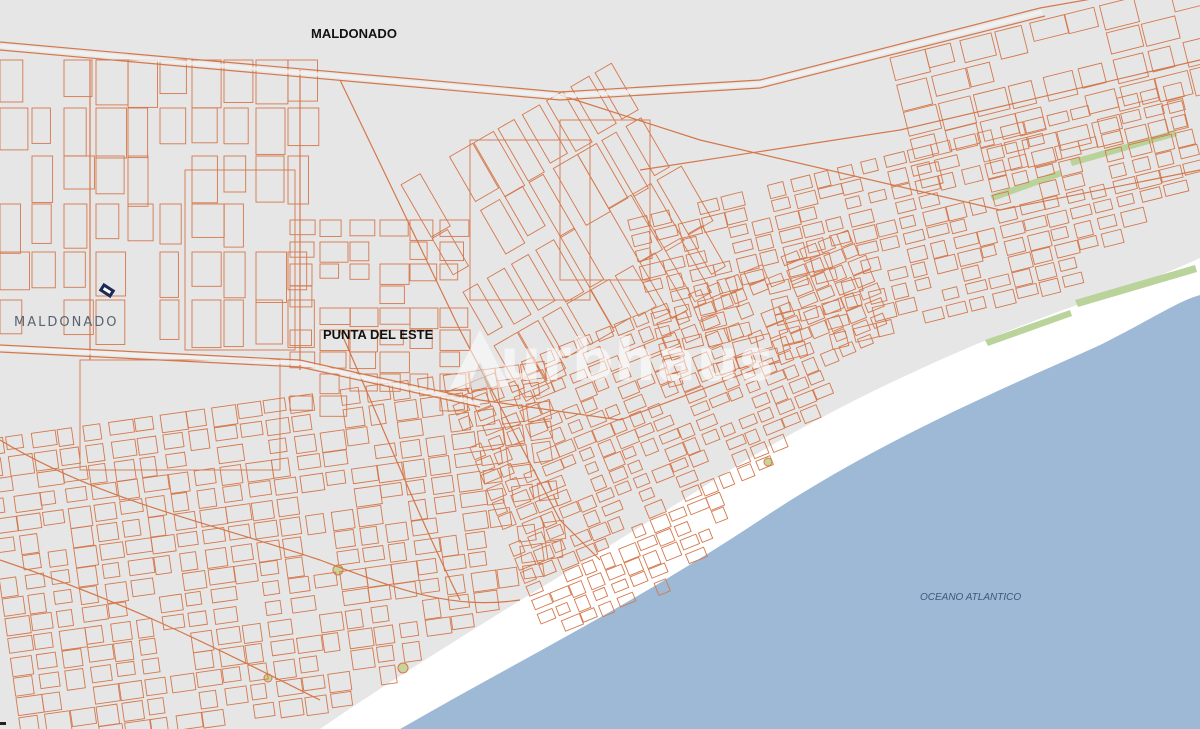 The image size is (1200, 729). I want to click on ocean-label: OCEANO ATLANTICO, so click(971, 597).